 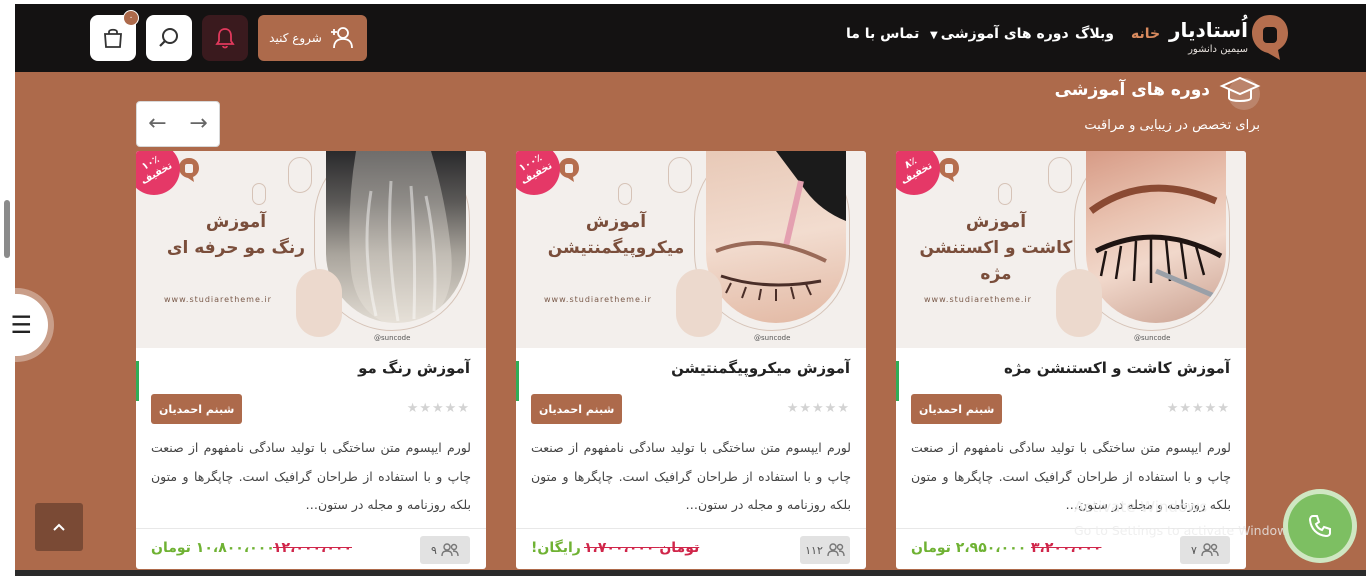 What do you see at coordinates (400, 237) in the screenshot?
I see `hair-illustration` at bounding box center [400, 237].